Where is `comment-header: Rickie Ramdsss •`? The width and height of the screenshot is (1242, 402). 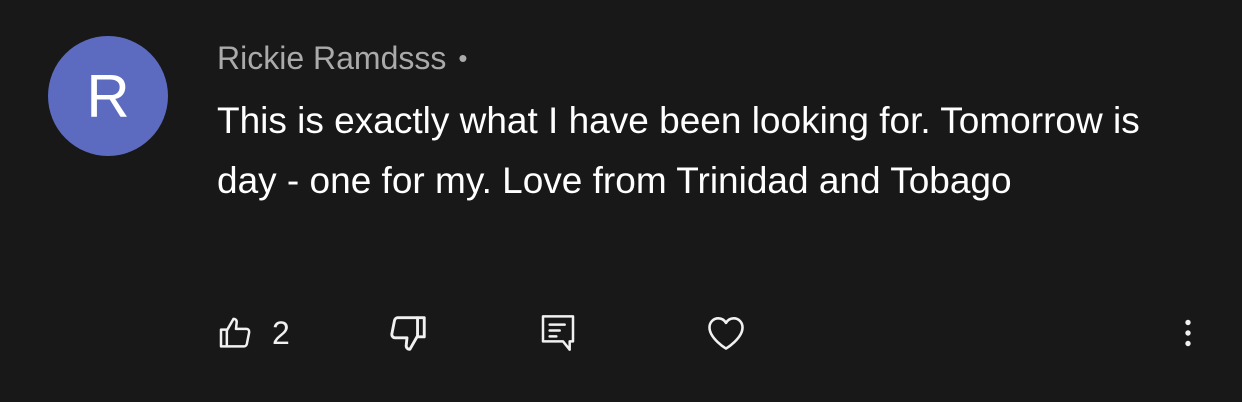
comment-header: Rickie Ramdsss • is located at coordinates (342, 58).